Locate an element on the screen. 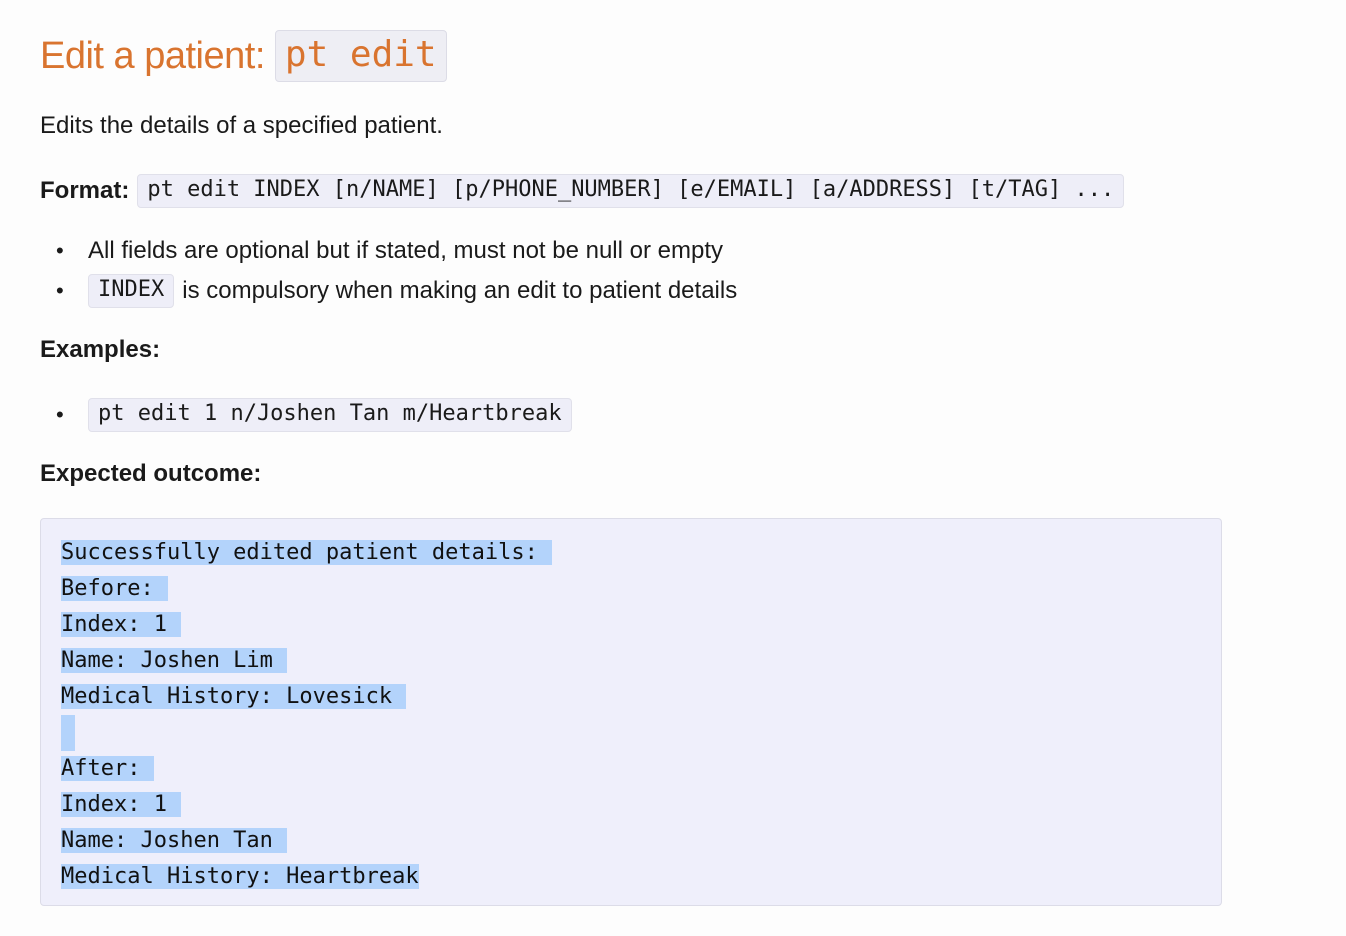  code-line-blank is located at coordinates (68, 733).